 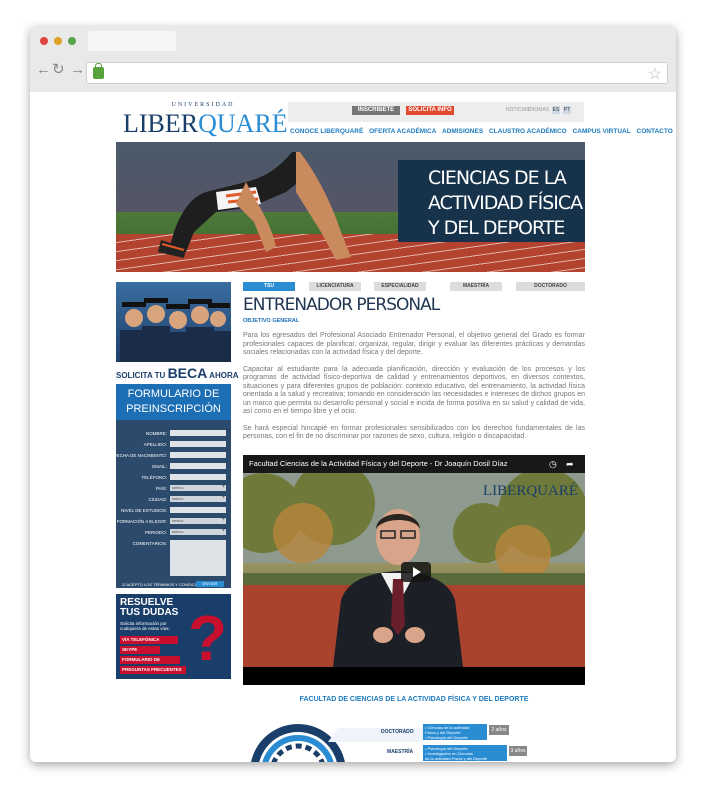 I want to click on video-watermark-logo: LIBERQUARÉ, so click(x=530, y=491).